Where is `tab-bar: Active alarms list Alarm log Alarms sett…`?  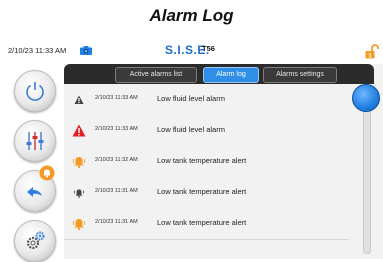
tab-bar: Active alarms list Alarm log Alarms sett… is located at coordinates (219, 74).